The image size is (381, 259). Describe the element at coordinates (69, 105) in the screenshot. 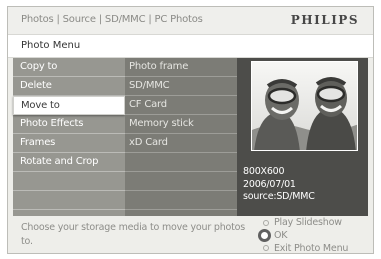

I see `menu-item-move-to: Move to` at that location.